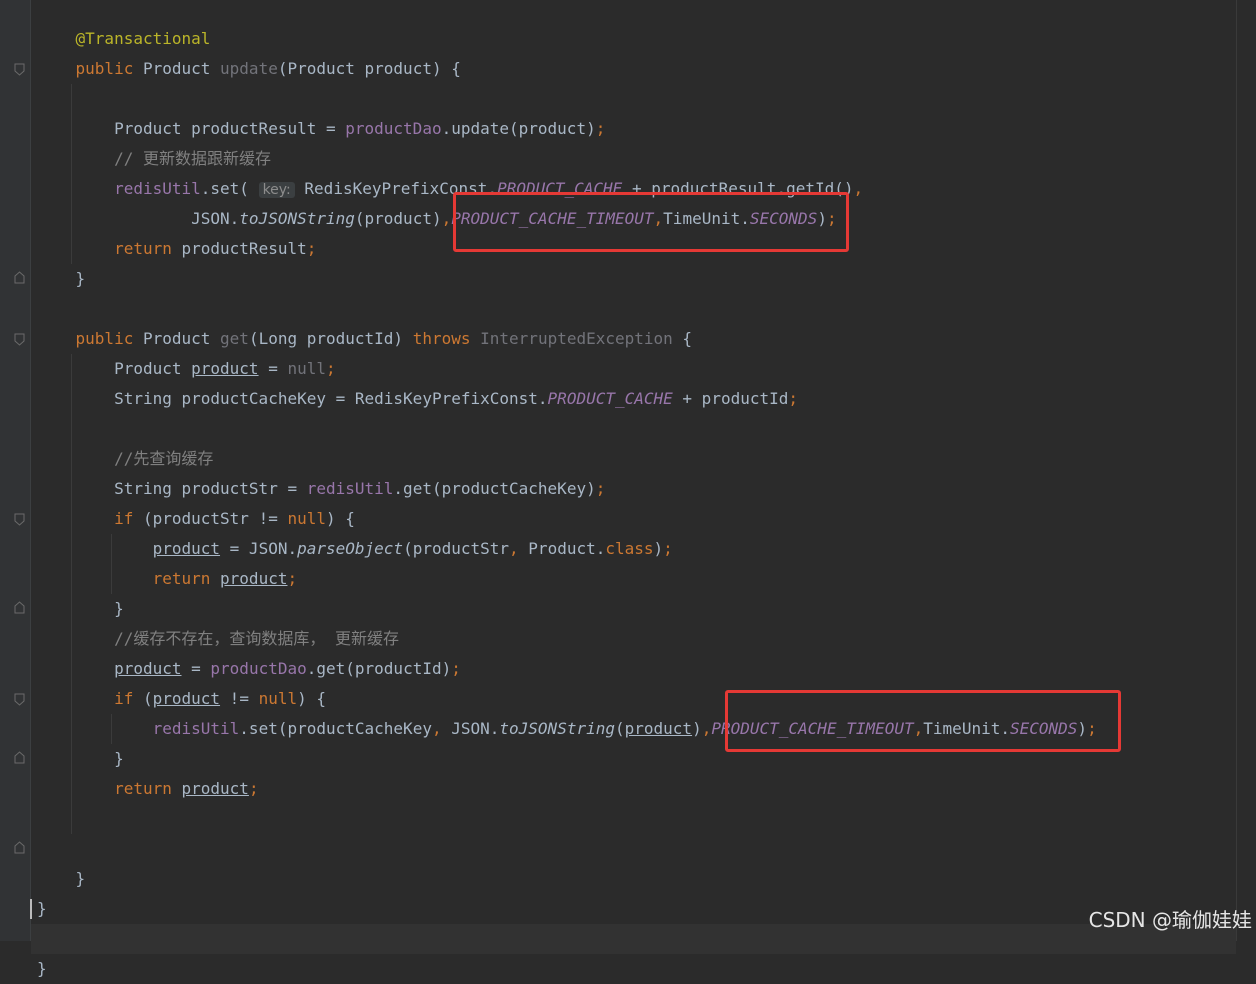 This screenshot has width=1256, height=984. Describe the element at coordinates (633, 939) in the screenshot. I see `code-line` at that location.